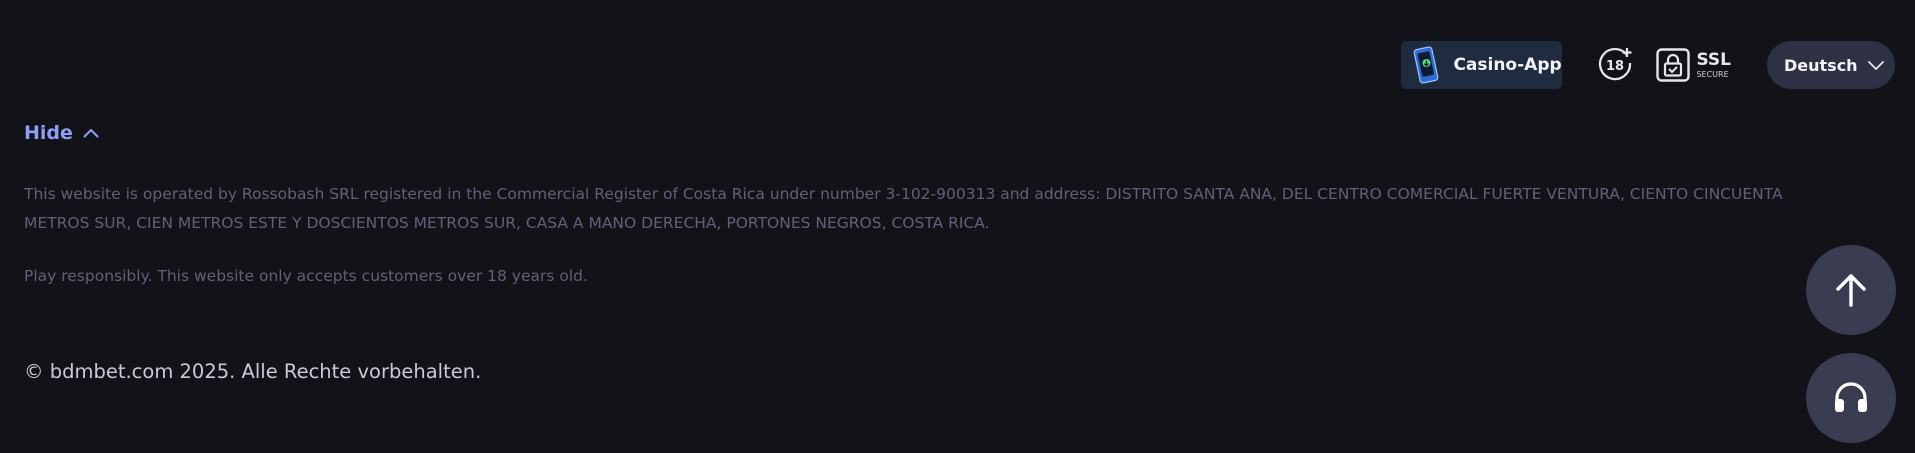 Image resolution: width=1915 pixels, height=453 pixels. I want to click on scroll-to-top-button, so click(1851, 290).